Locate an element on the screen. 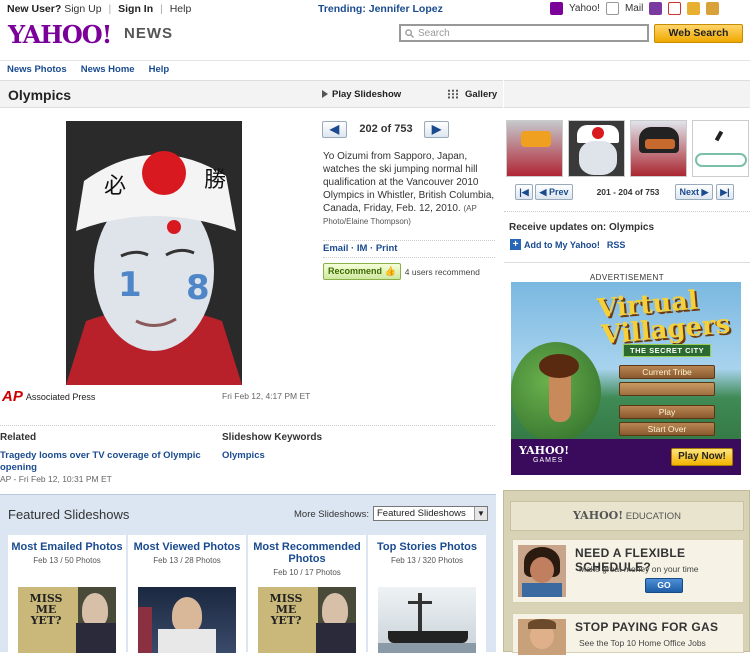 The image size is (750, 655). news-logo-text: NEWS is located at coordinates (148, 33).